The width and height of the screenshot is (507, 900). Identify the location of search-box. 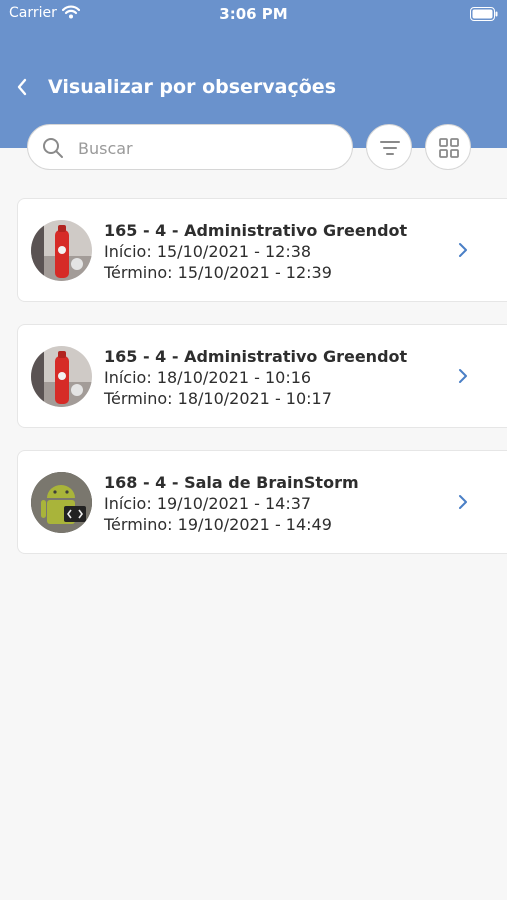
(190, 147).